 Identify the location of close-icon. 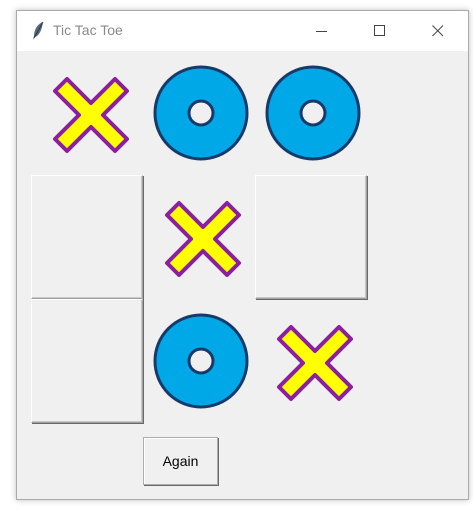
(438, 31).